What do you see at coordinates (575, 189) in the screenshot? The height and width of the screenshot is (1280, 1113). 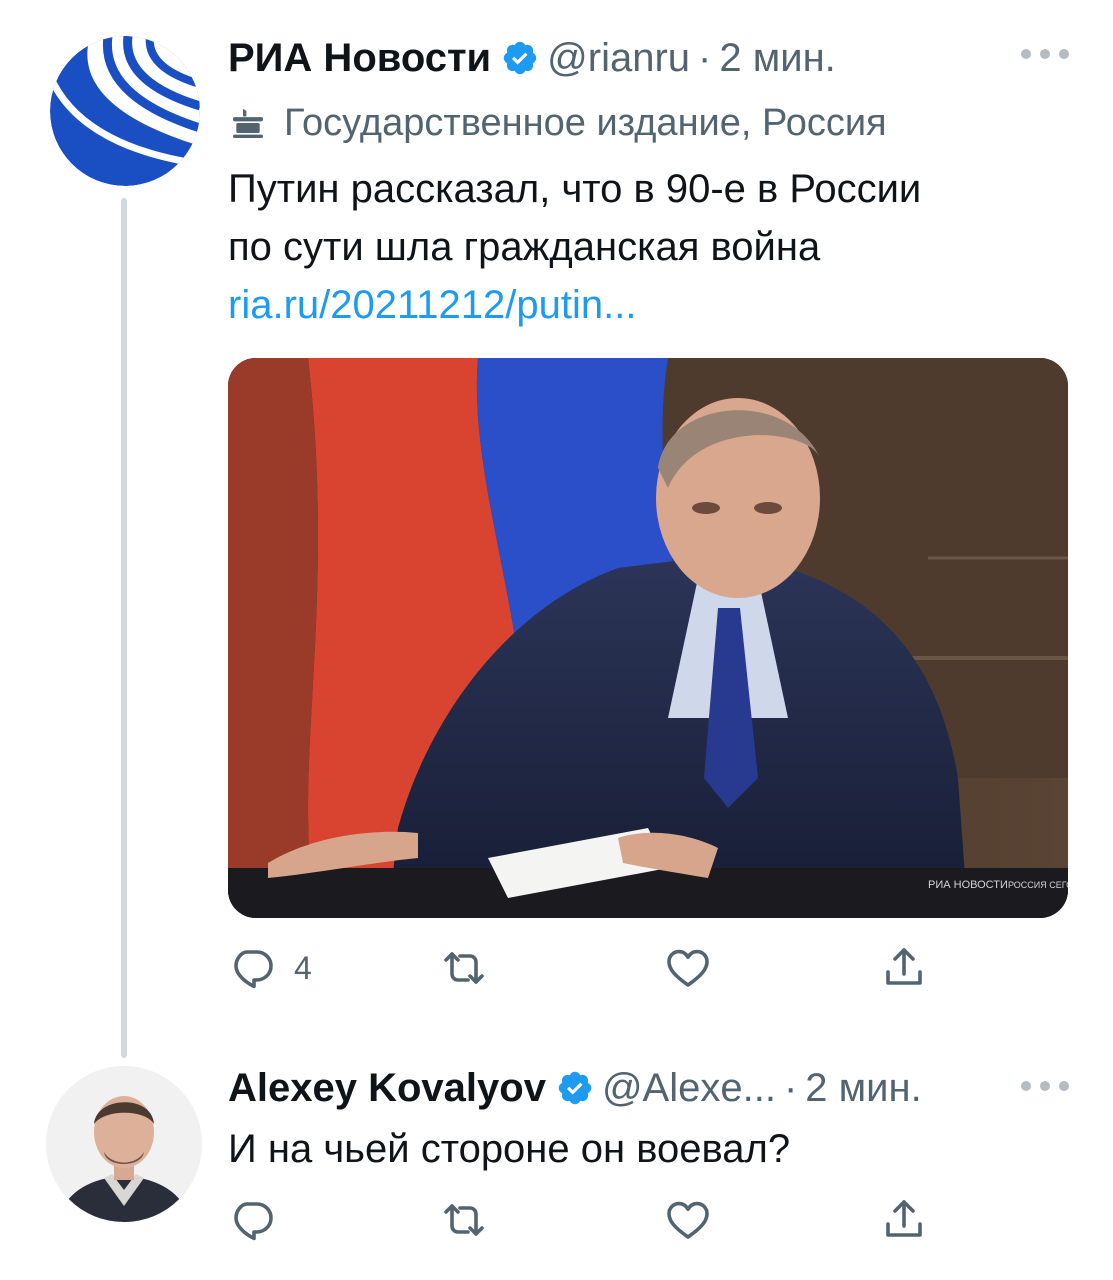 I see `tweet-text-line: Путин рассказал, что в 90-е в России` at bounding box center [575, 189].